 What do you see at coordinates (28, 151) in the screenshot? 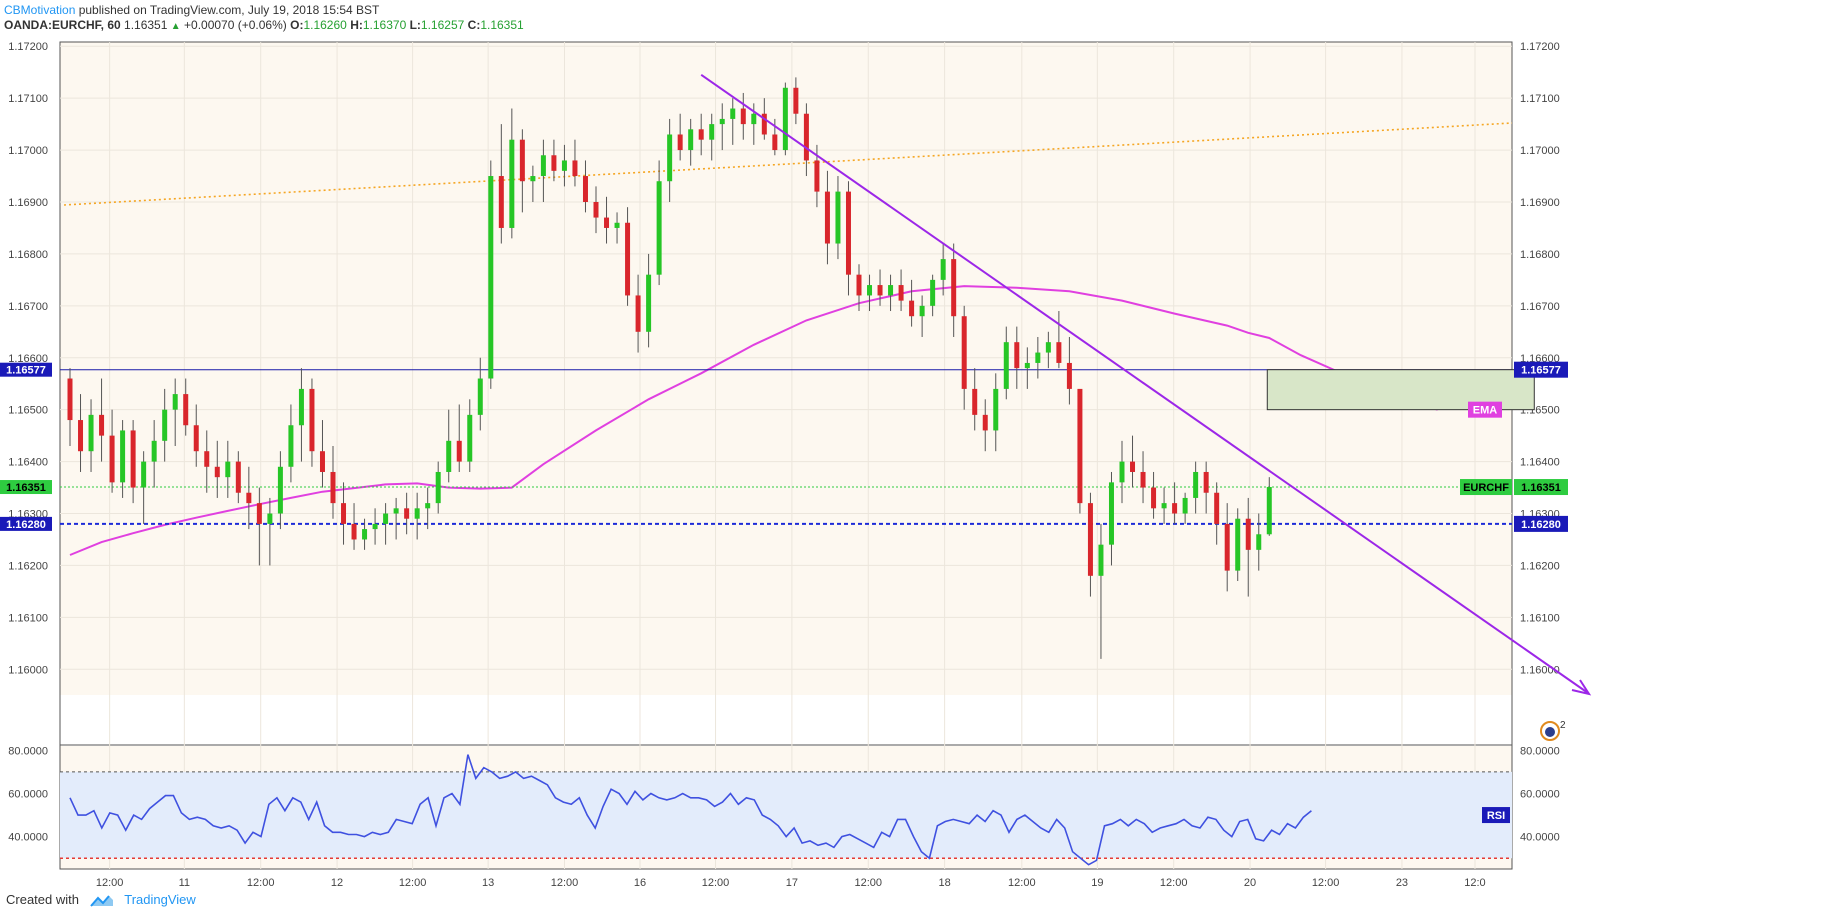
I see `price-tick-left: 1.17000` at bounding box center [28, 151].